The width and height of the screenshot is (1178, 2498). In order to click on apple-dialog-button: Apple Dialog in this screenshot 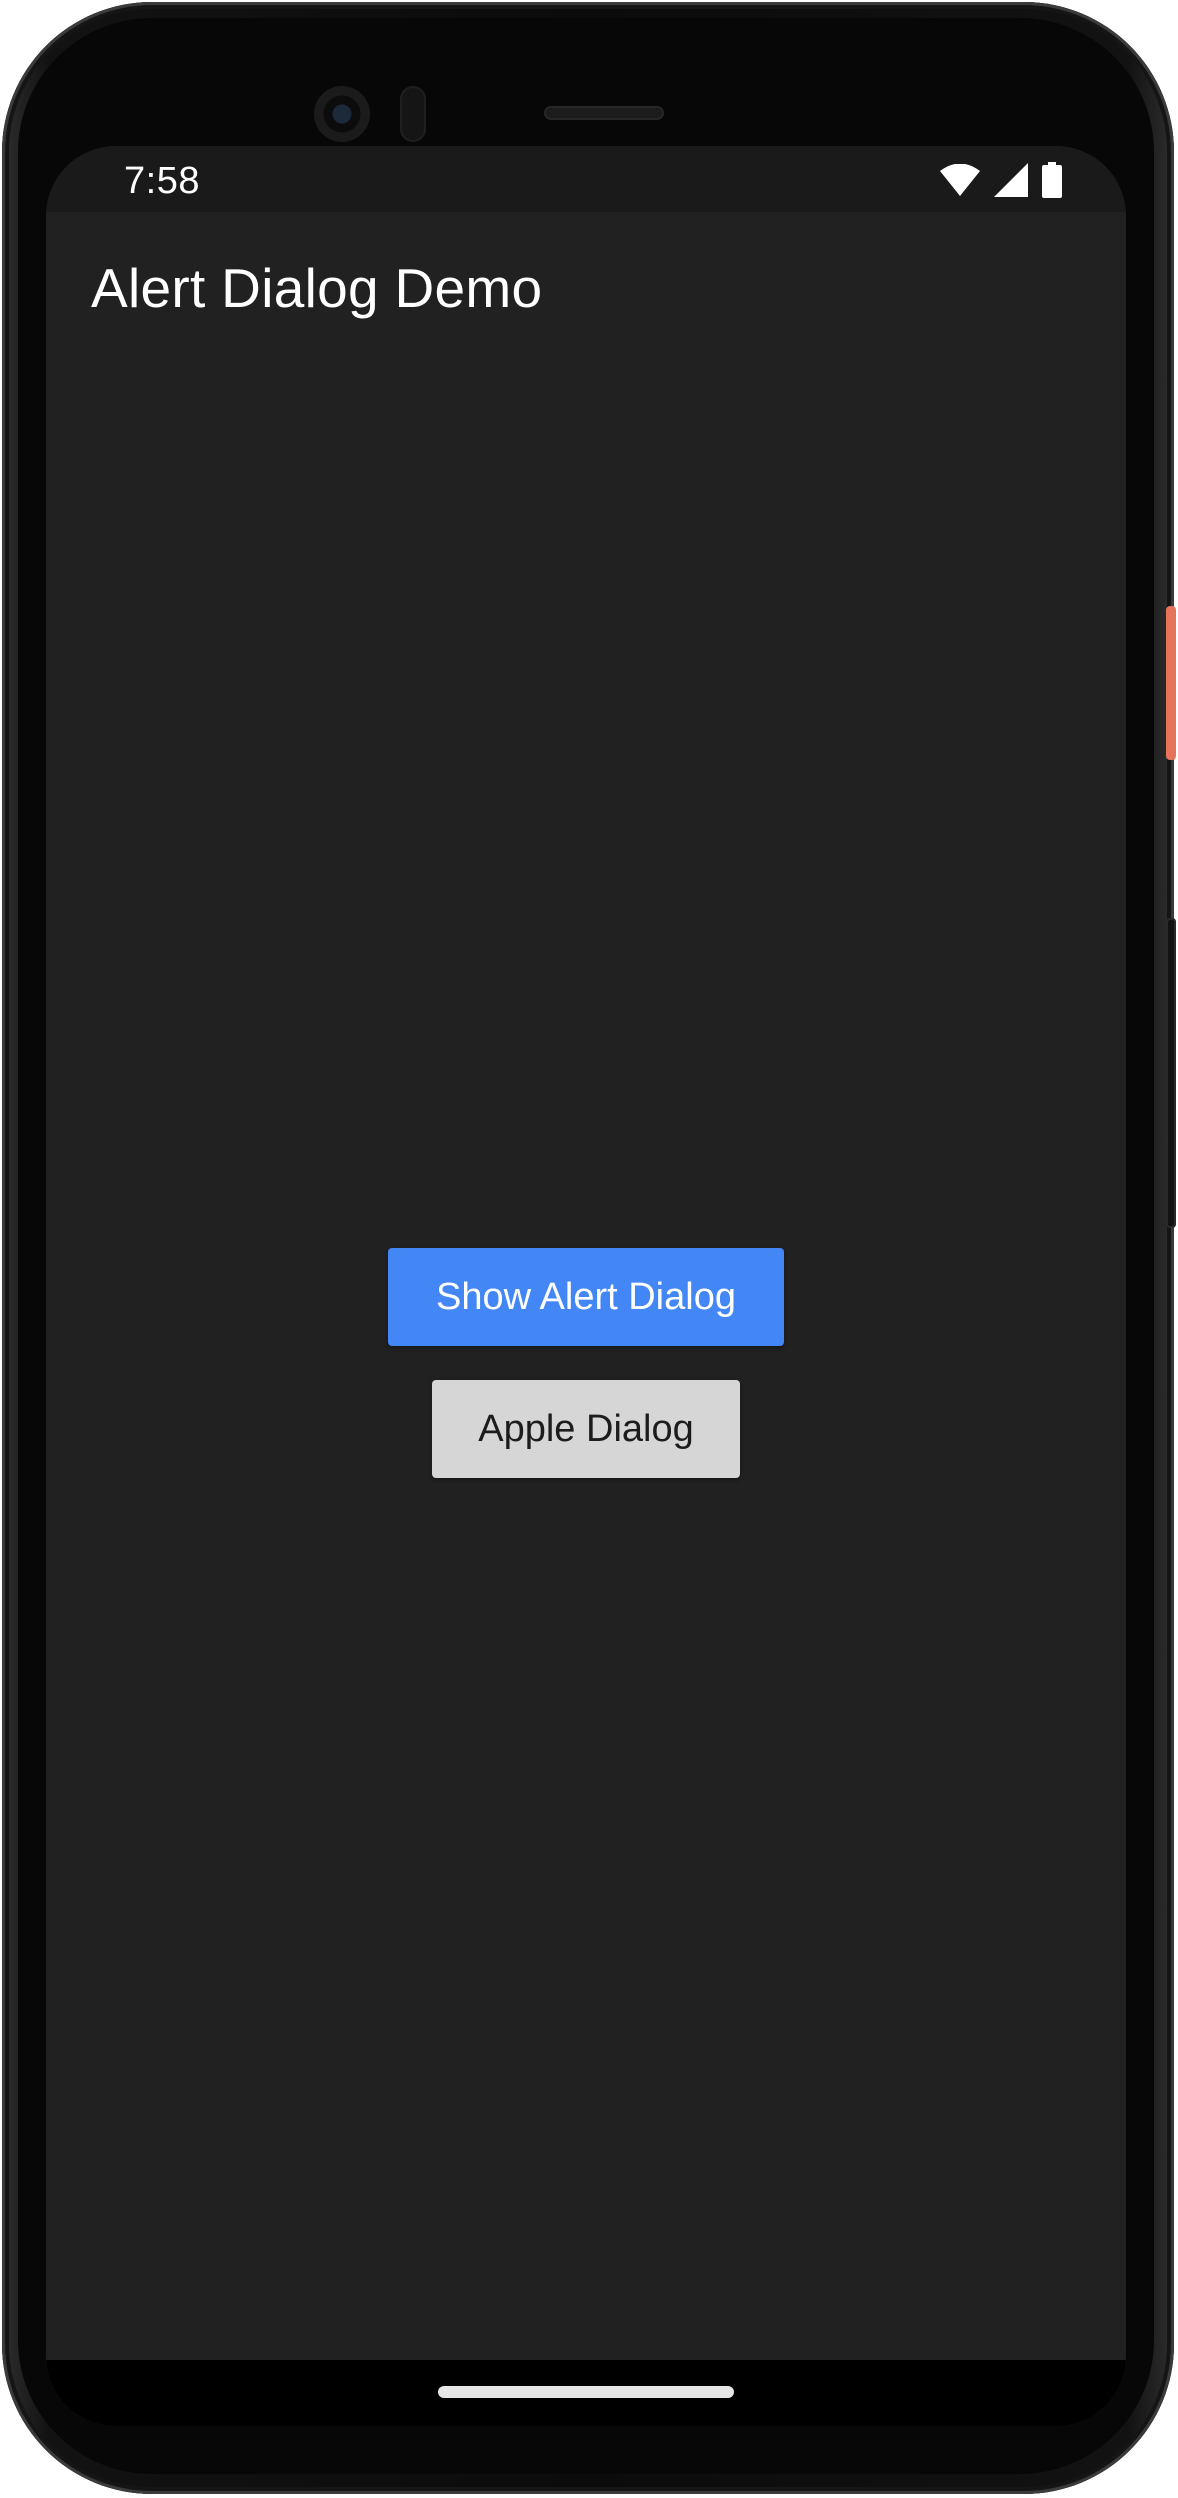, I will do `click(586, 1429)`.